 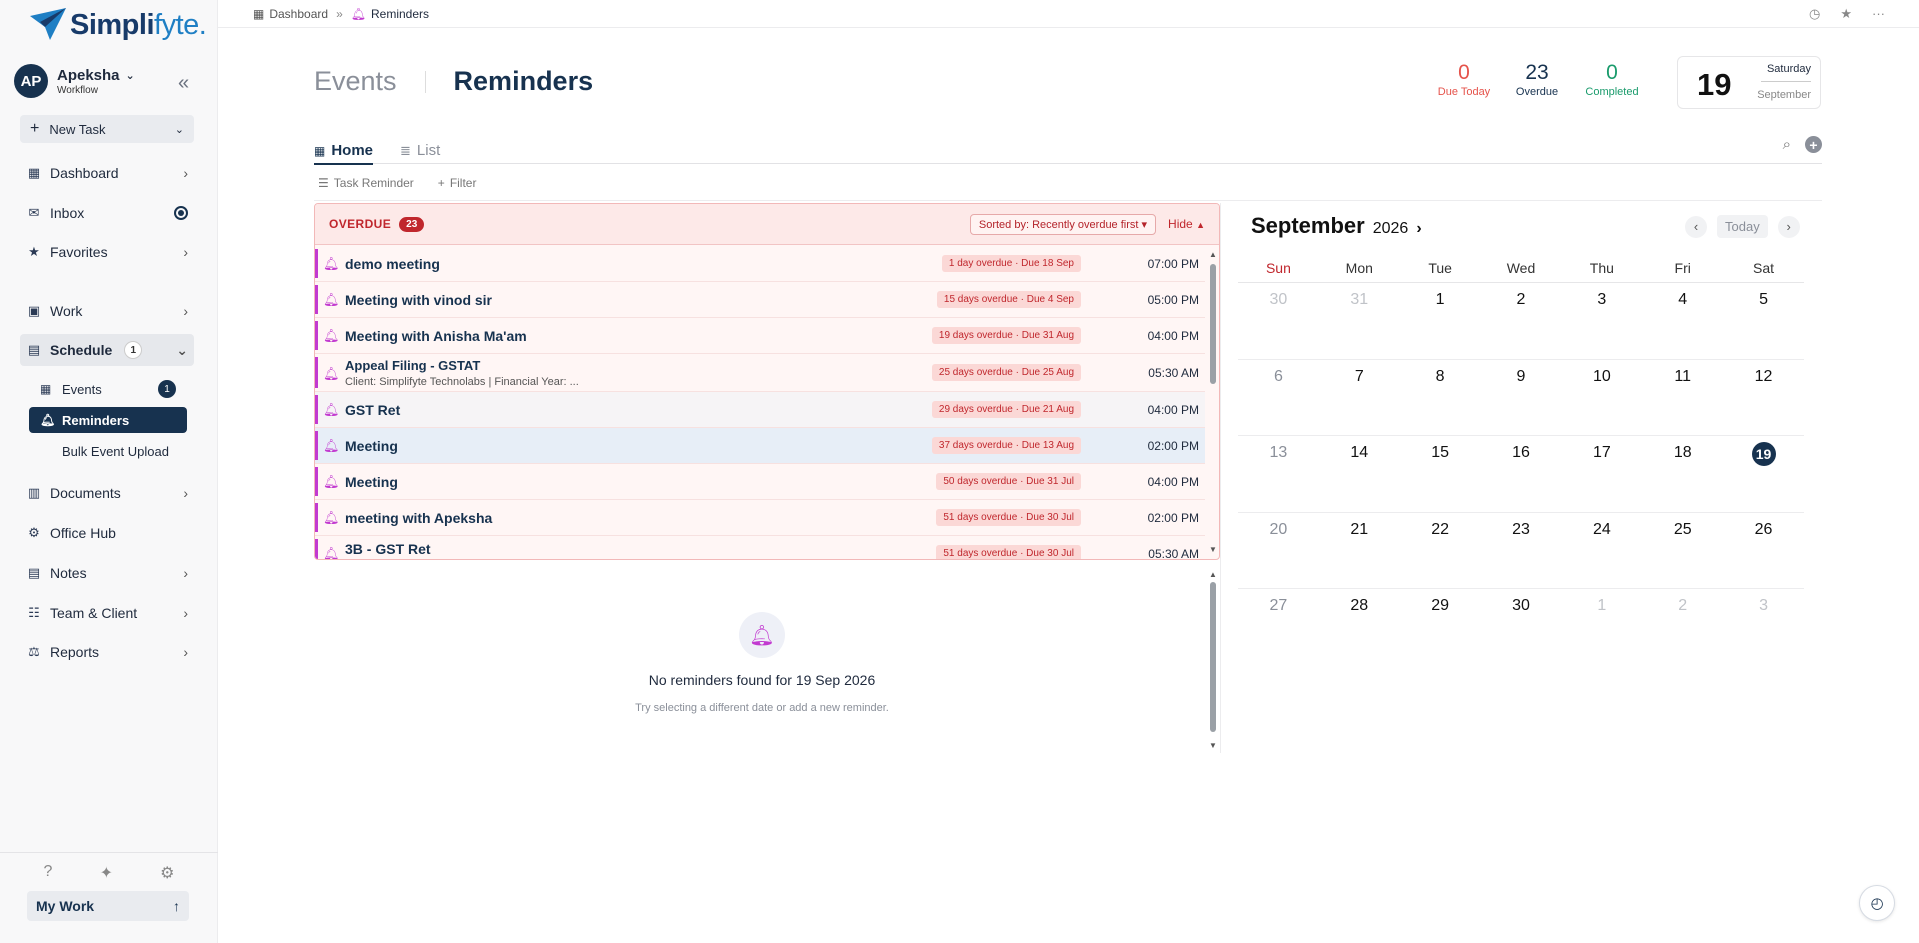 What do you see at coordinates (1464, 79) in the screenshot?
I see `stat-due-today: 0 Due Today` at bounding box center [1464, 79].